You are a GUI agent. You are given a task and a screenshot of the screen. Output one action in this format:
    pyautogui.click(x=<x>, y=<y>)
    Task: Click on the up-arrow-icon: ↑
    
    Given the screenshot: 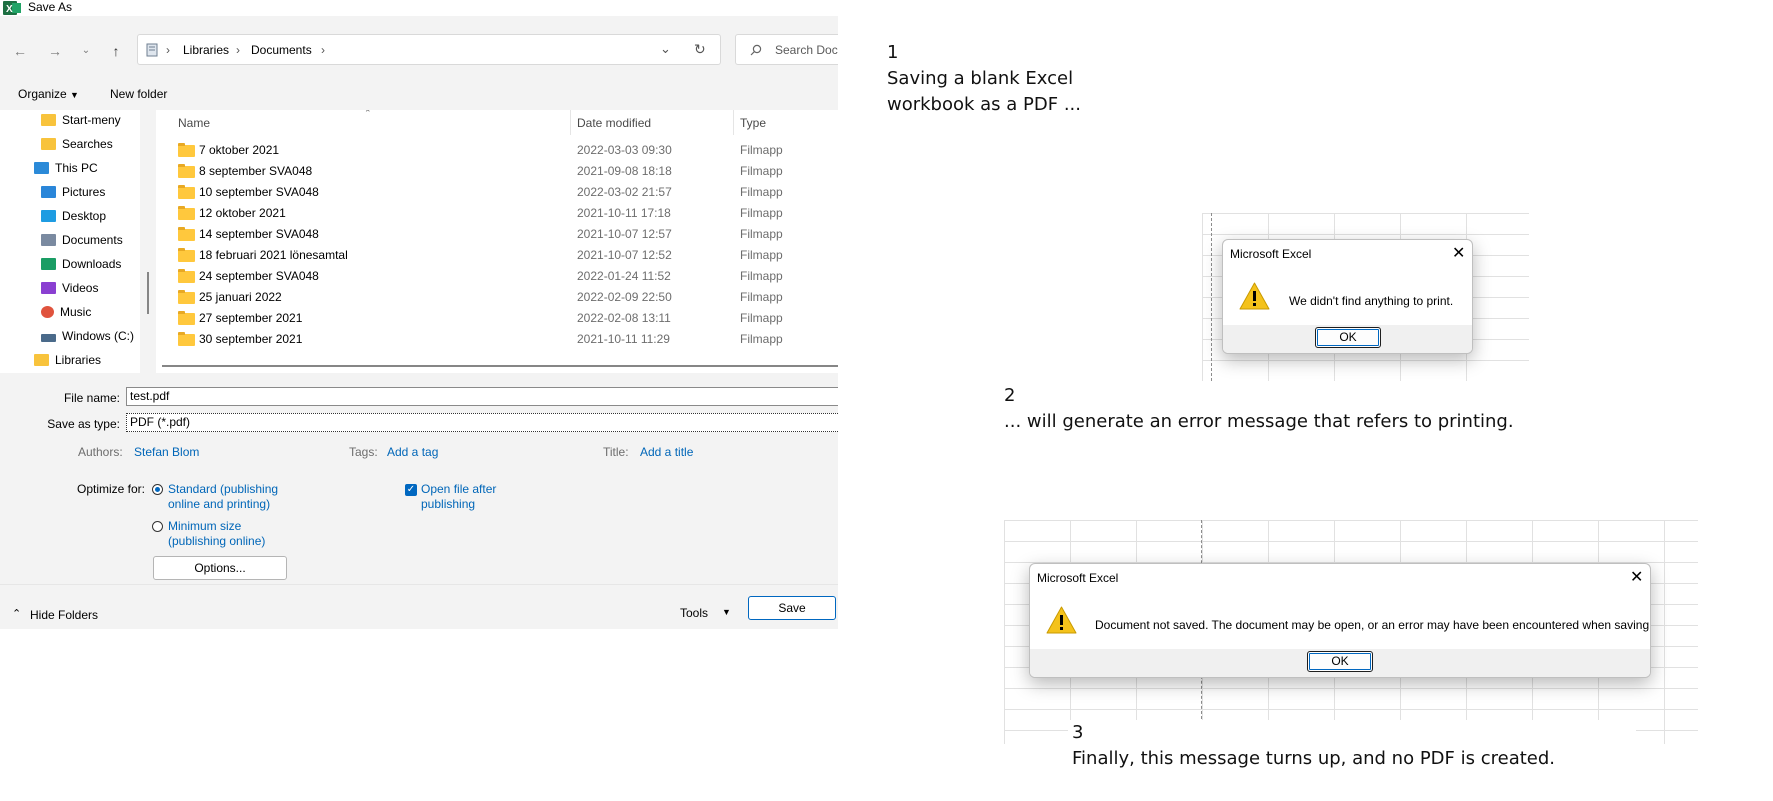 What is the action you would take?
    pyautogui.click(x=116, y=51)
    